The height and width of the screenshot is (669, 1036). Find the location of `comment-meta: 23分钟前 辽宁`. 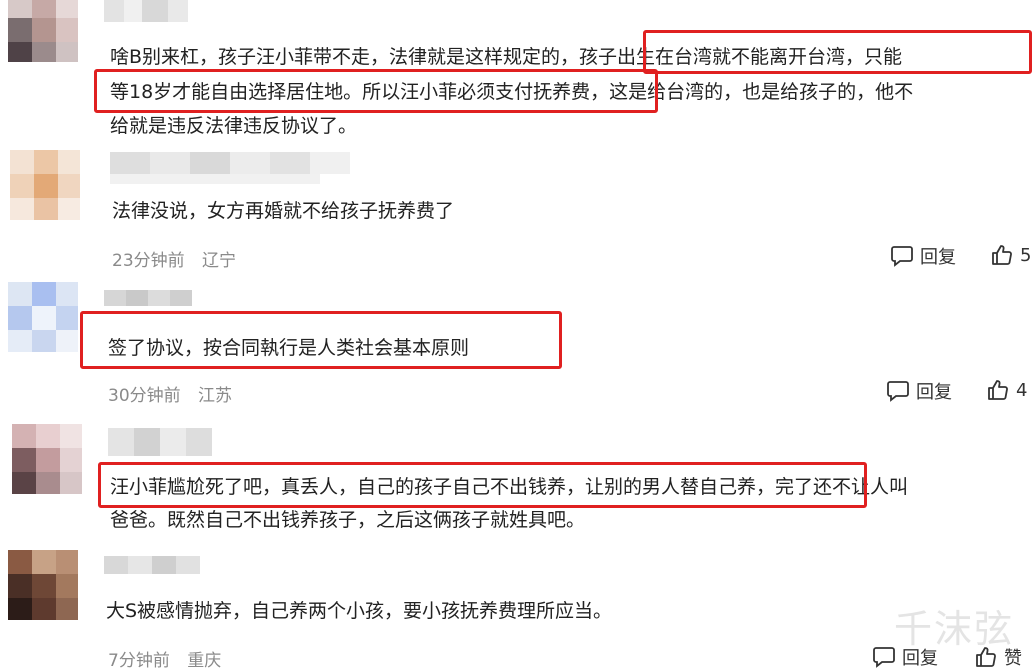

comment-meta: 23分钟前 辽宁 is located at coordinates (174, 258).